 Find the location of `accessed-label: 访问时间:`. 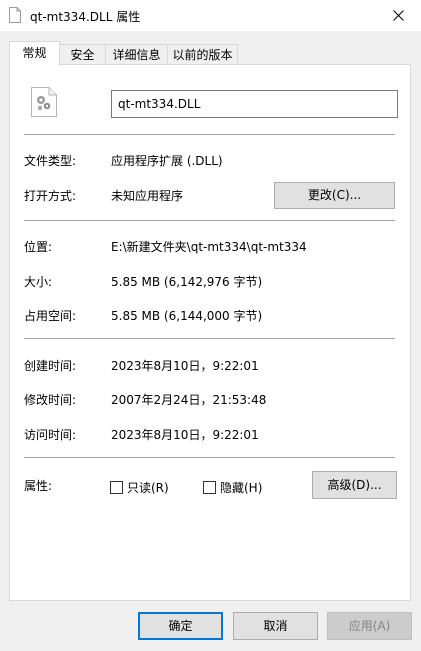

accessed-label: 访问时间: is located at coordinates (50, 435).